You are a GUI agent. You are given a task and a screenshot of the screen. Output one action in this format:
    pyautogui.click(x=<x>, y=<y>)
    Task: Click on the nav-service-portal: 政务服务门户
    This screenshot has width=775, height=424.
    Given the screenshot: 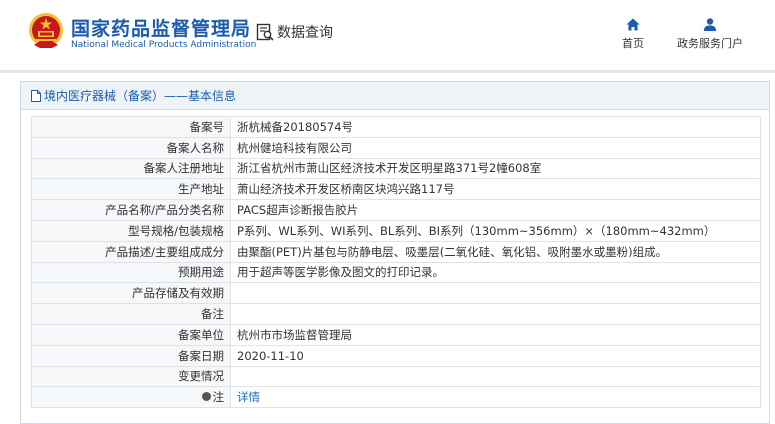 What is the action you would take?
    pyautogui.click(x=710, y=34)
    